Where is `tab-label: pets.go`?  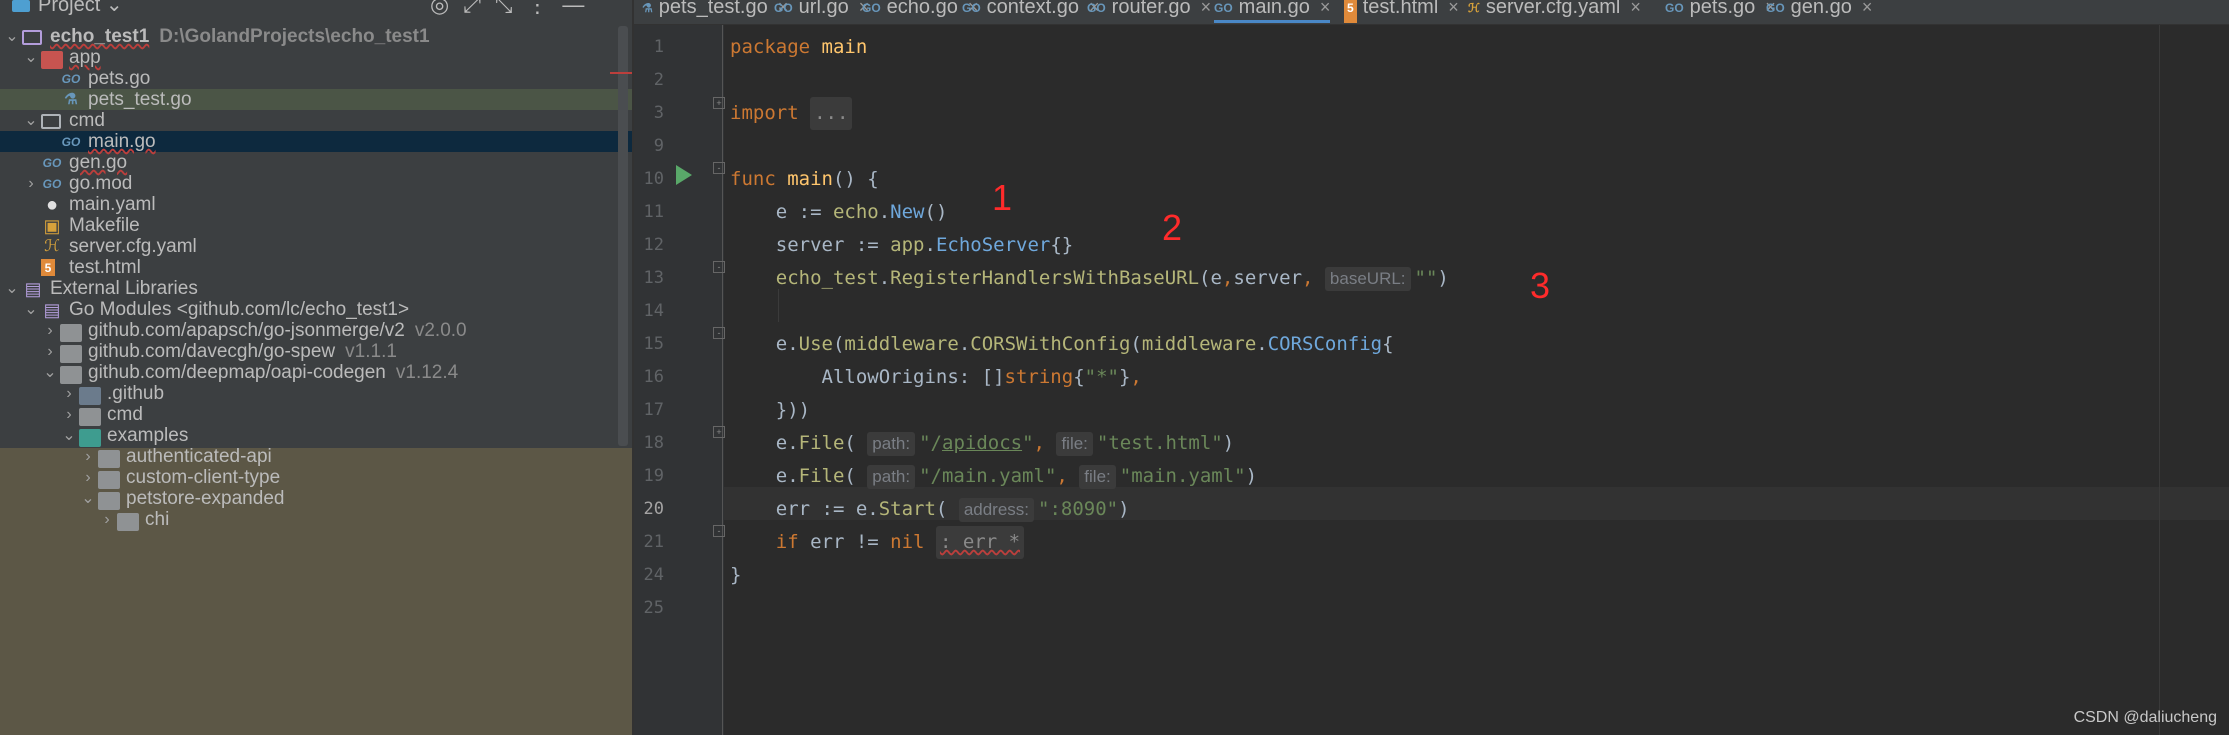
tab-label: pets.go is located at coordinates (1722, 9).